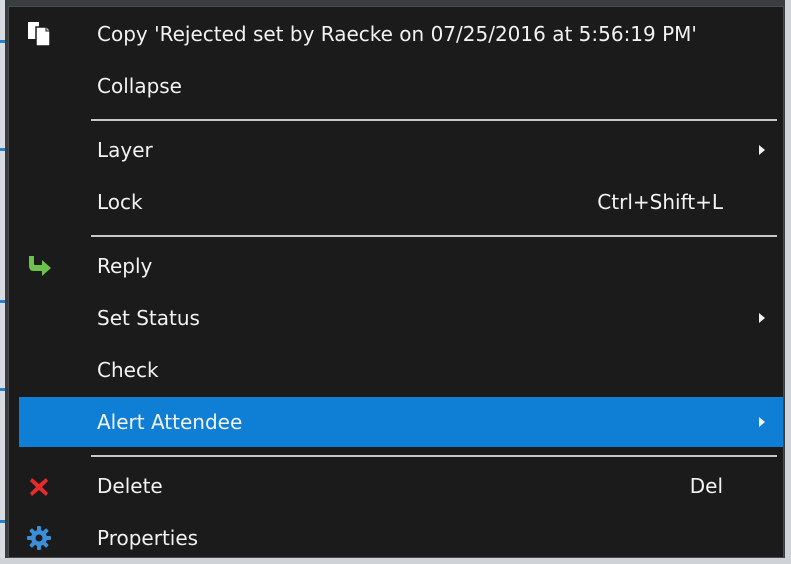 The height and width of the screenshot is (564, 791). Describe the element at coordinates (401, 422) in the screenshot. I see `menu-item-alert-attendee: Alert Attendee` at that location.